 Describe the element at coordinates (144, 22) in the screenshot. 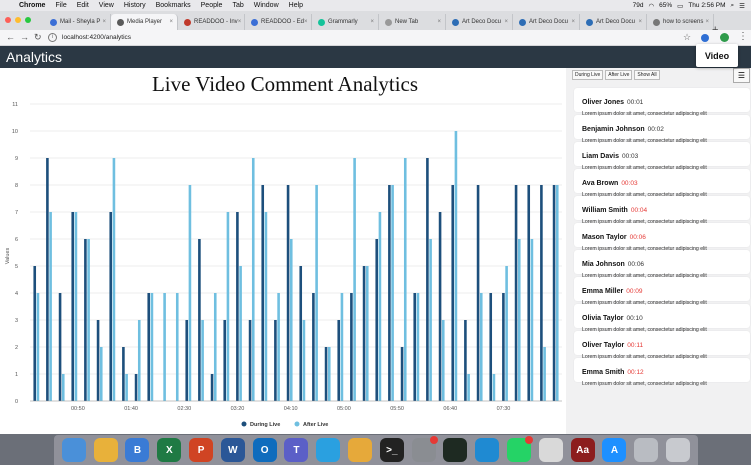

I see `browser-tab: Media Player ×` at that location.